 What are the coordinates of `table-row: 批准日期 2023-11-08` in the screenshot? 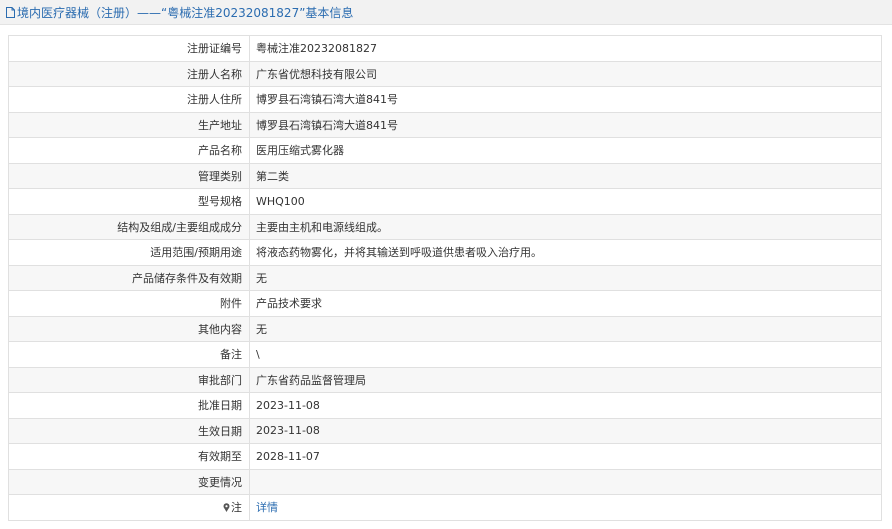 It's located at (445, 405).